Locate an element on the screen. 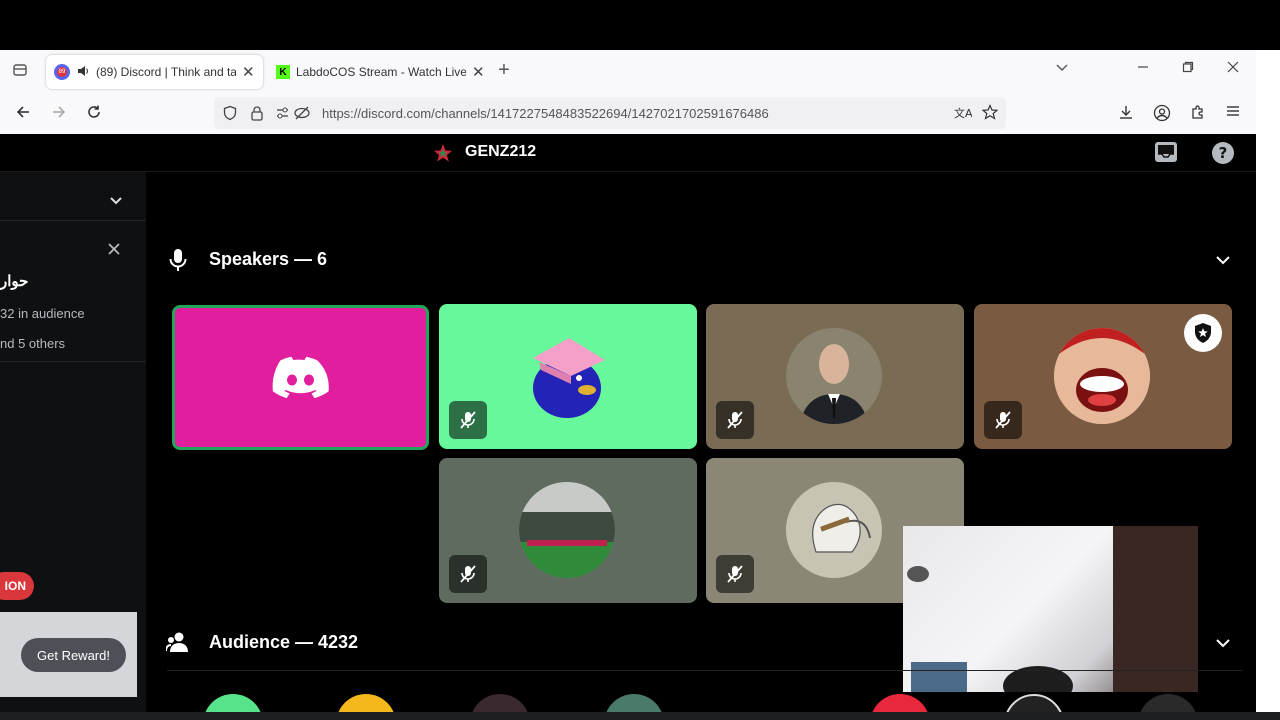 This screenshot has width=1280, height=720. translate-icon: 文A is located at coordinates (963, 115).